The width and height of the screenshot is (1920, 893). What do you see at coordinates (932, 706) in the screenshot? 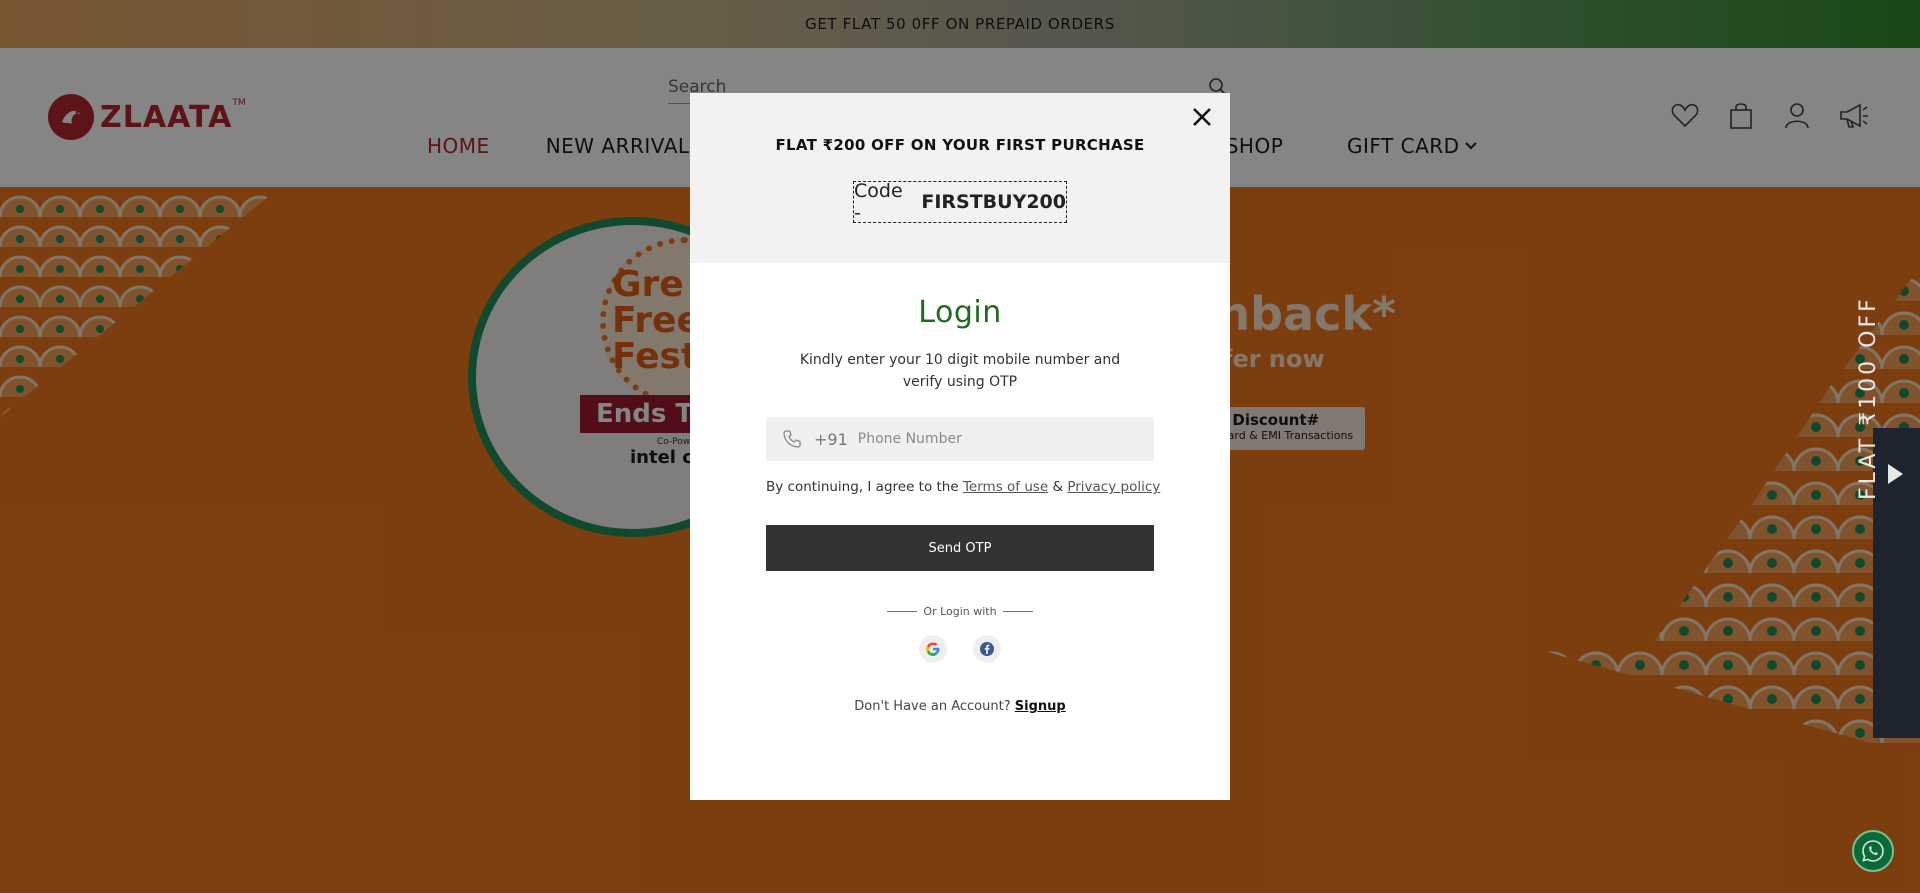
I see `no-account-text: Don't Have an Account?` at bounding box center [932, 706].